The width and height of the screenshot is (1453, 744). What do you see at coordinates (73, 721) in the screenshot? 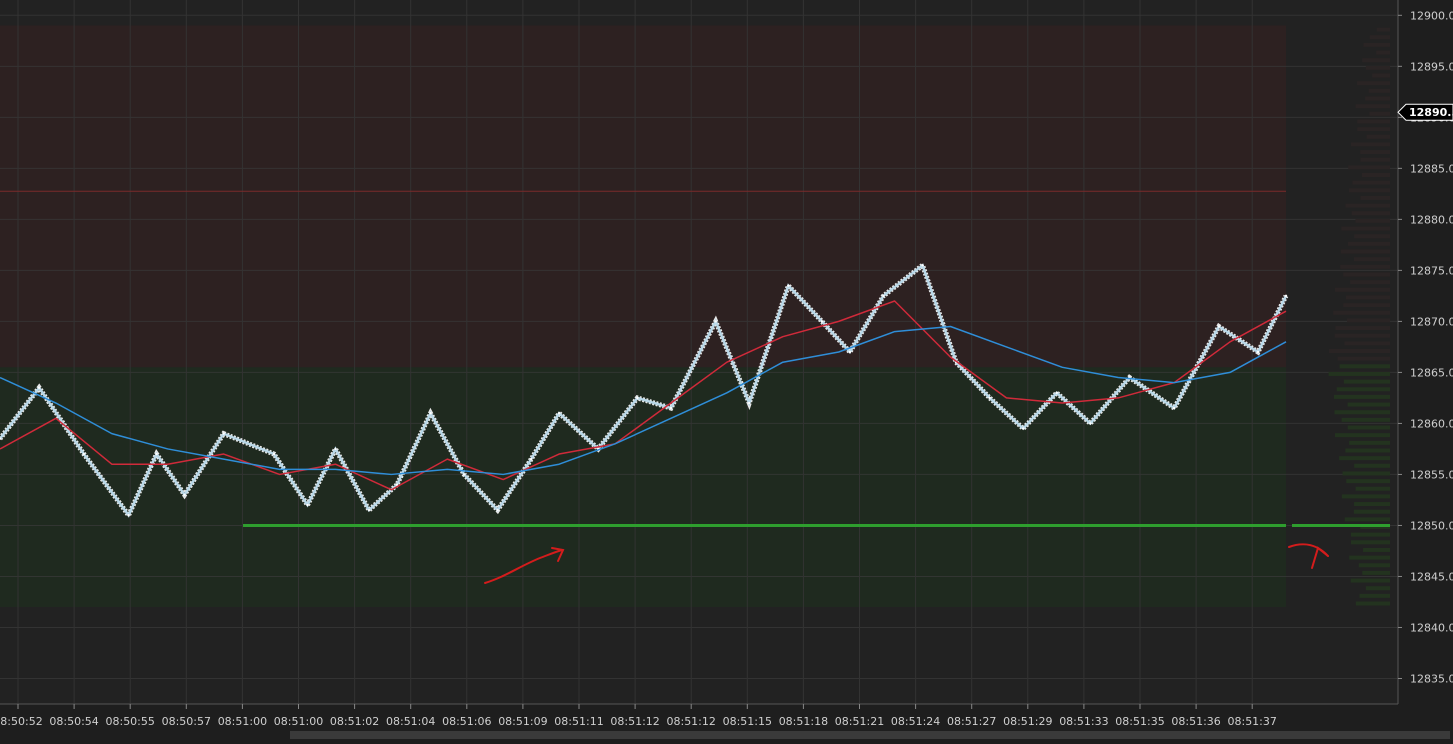
I see `time-axis-label: 08:50:54` at bounding box center [73, 721].